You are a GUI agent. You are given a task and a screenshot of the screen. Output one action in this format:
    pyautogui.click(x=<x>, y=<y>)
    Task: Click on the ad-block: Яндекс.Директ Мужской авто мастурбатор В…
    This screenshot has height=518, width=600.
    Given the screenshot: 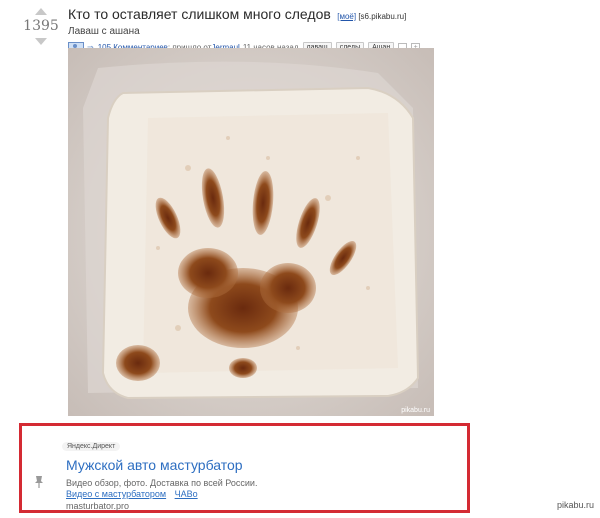 What is the action you would take?
    pyautogui.click(x=244, y=468)
    